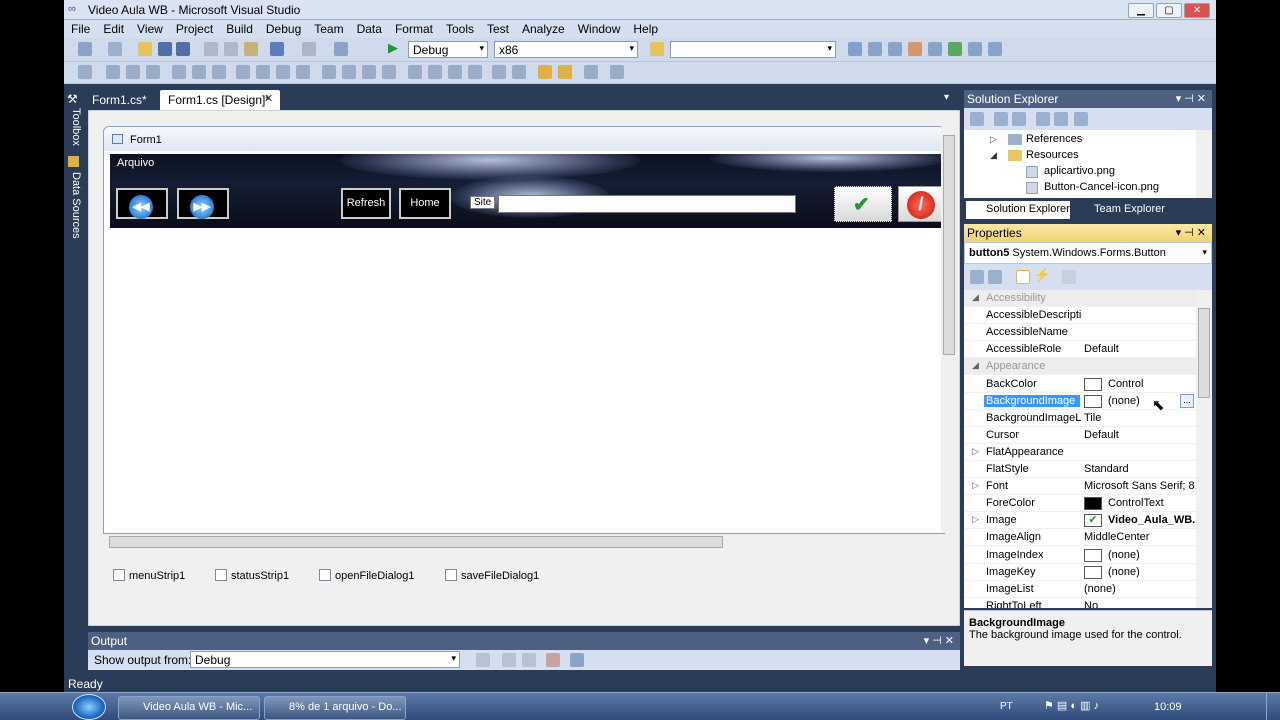 The height and width of the screenshot is (720, 1280). Describe the element at coordinates (142, 203) in the screenshot. I see `back-button: ◀◀` at that location.